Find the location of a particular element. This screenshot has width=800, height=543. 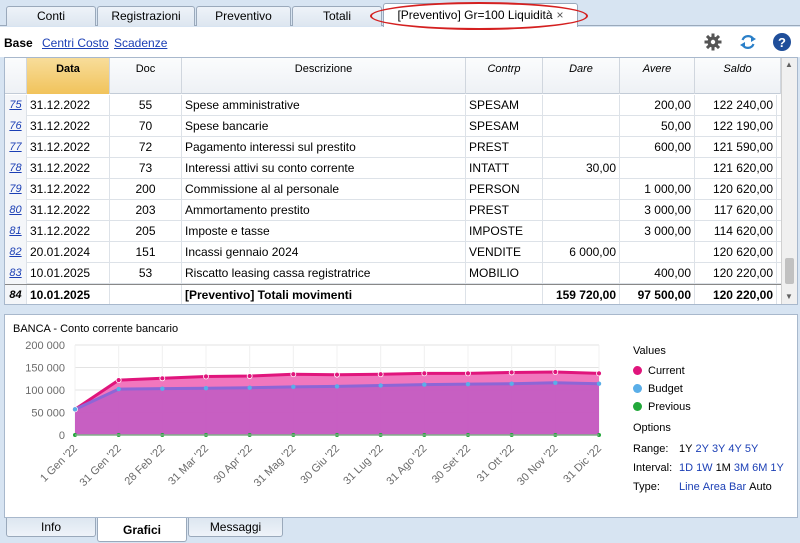

cell-avere: 97 500,00 is located at coordinates (657, 294).